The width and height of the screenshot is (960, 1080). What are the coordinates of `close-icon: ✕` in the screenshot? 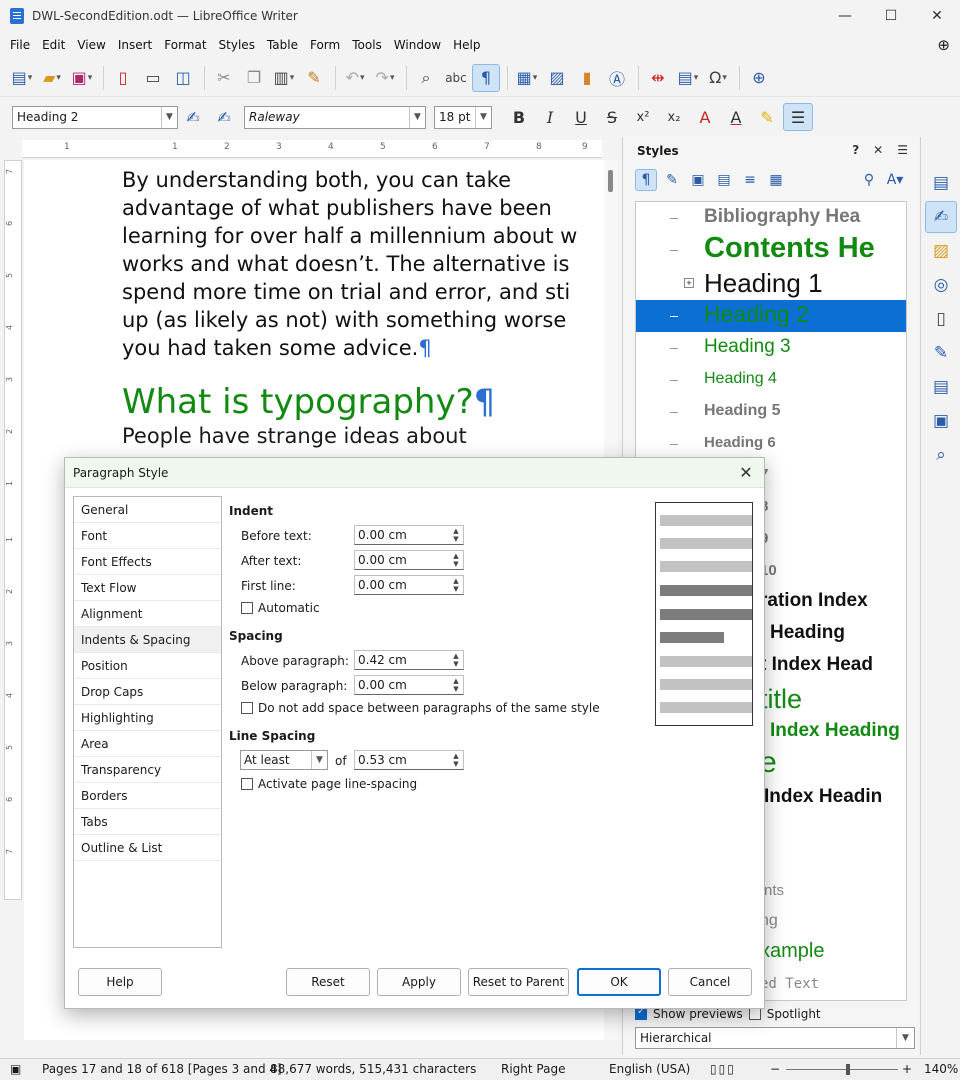 It's located at (746, 472).